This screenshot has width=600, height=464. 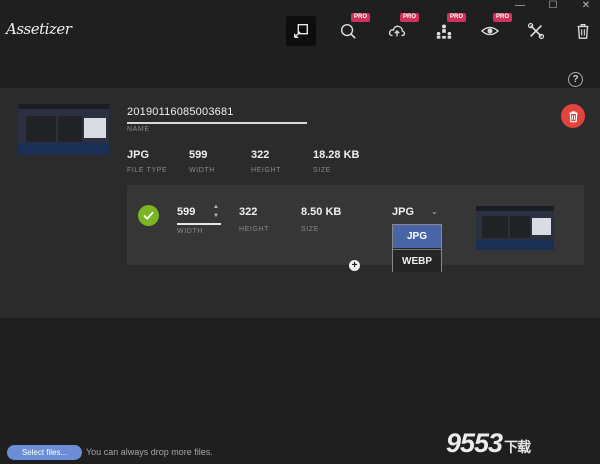 I want to click on source-width-label: WIDTH, so click(x=202, y=170).